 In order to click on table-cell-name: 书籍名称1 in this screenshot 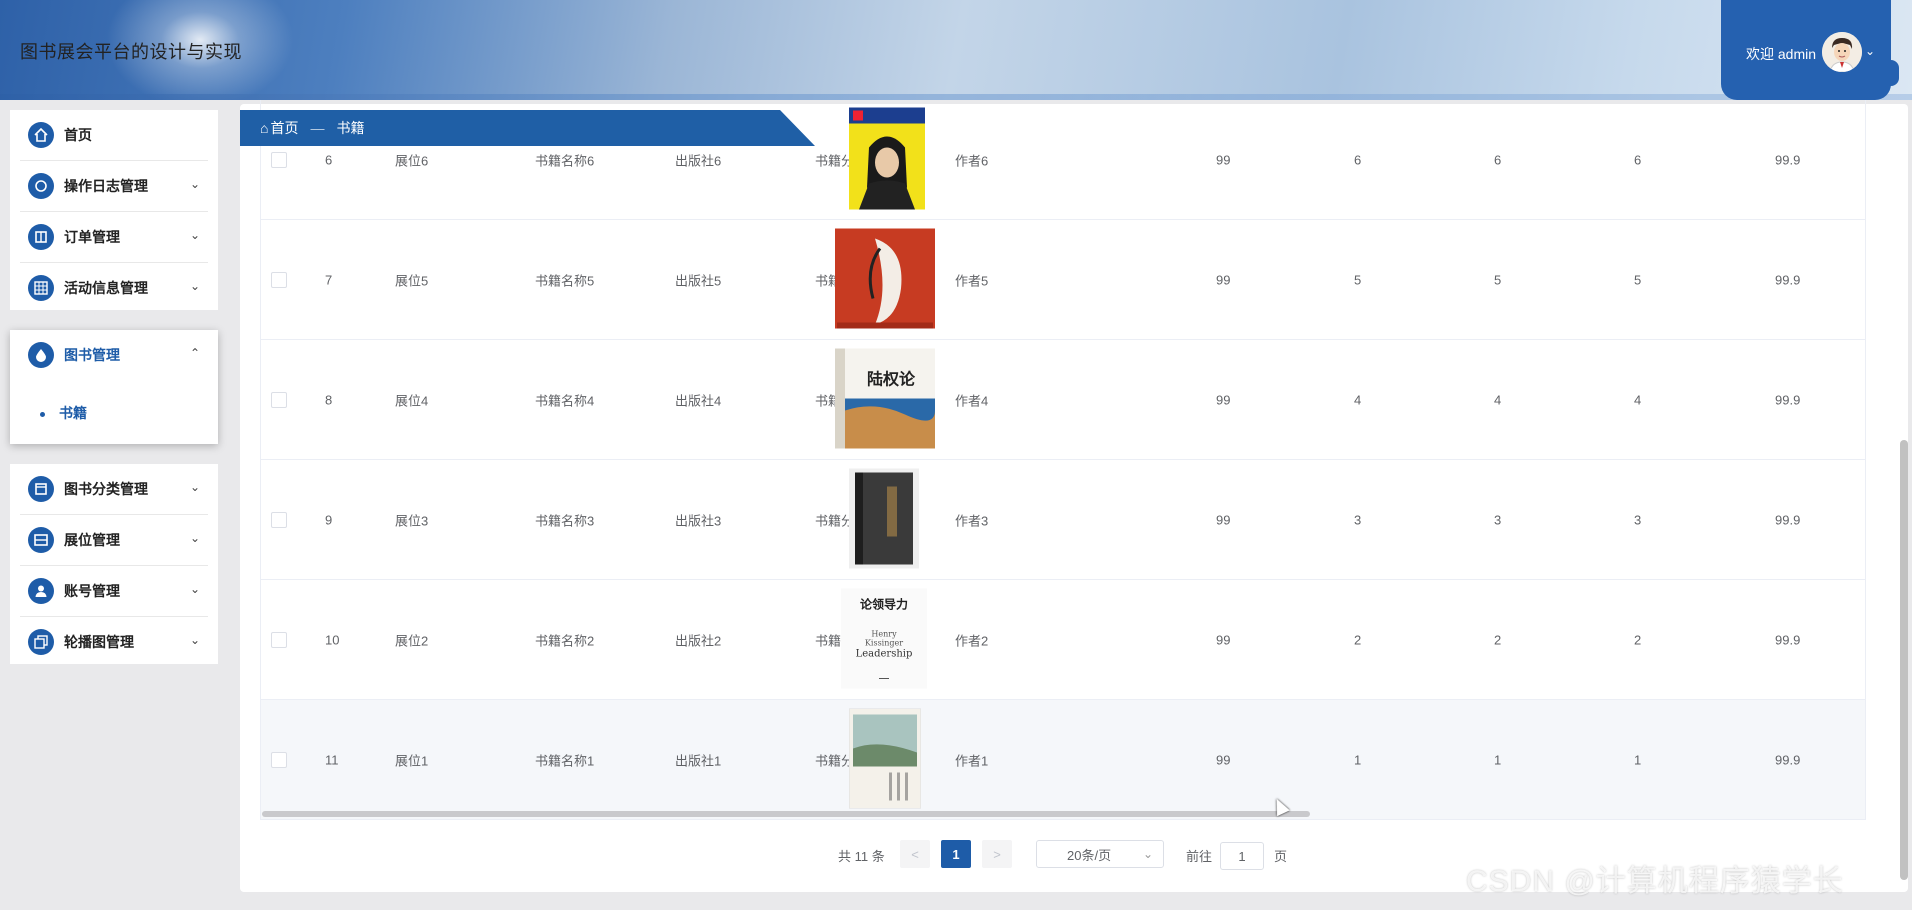, I will do `click(565, 760)`.